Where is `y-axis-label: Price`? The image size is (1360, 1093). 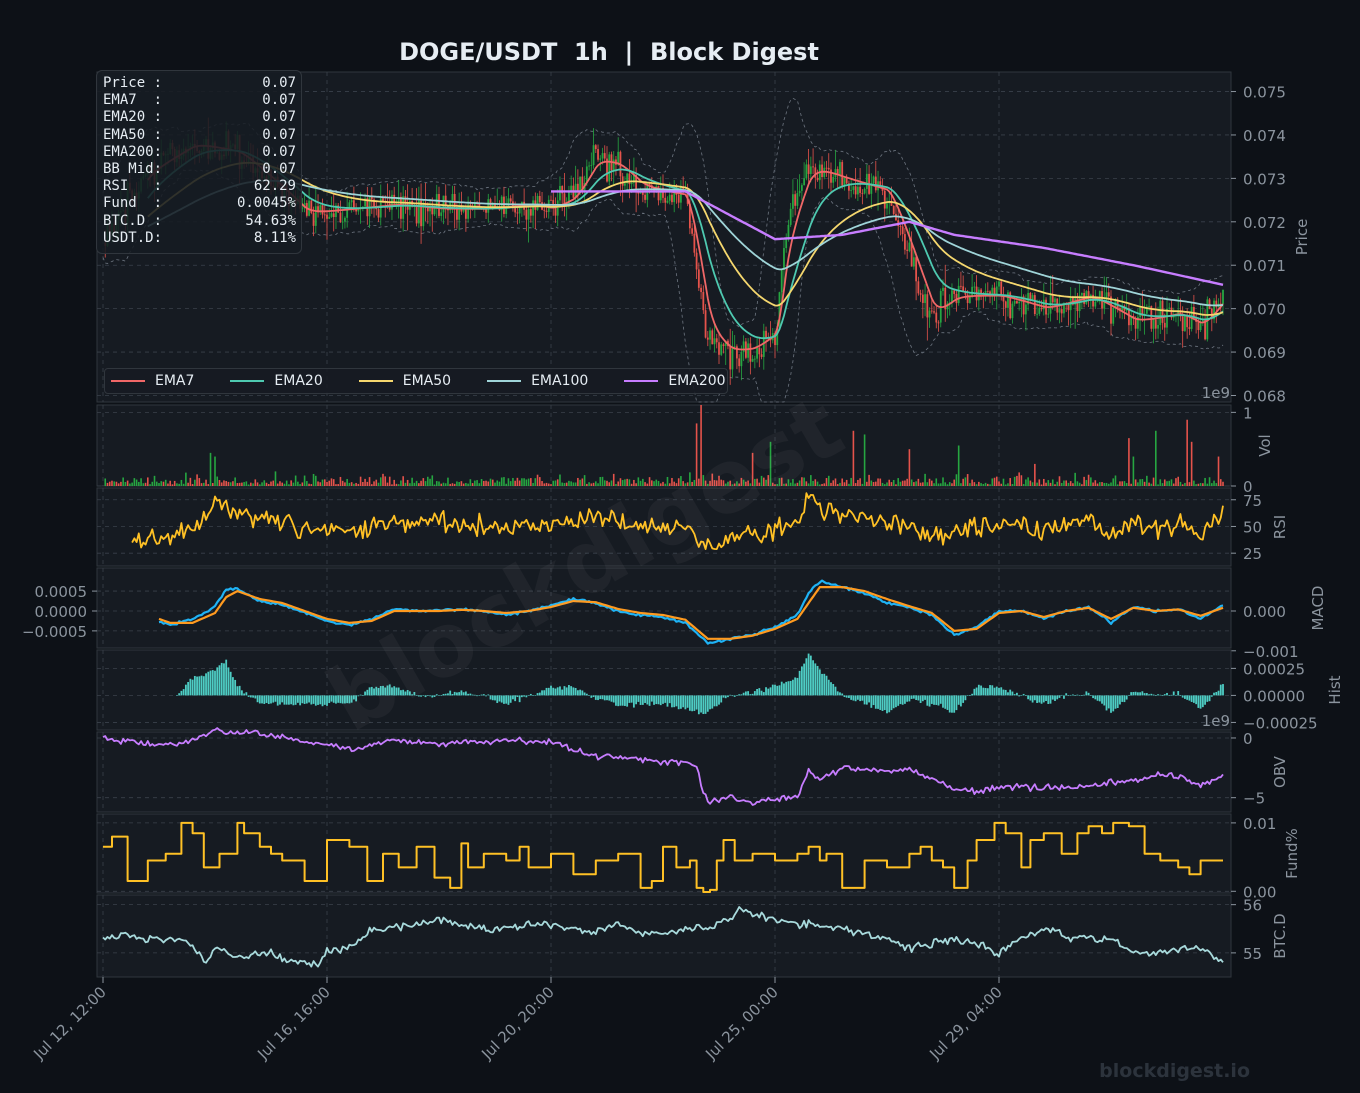
y-axis-label: Price is located at coordinates (1302, 237).